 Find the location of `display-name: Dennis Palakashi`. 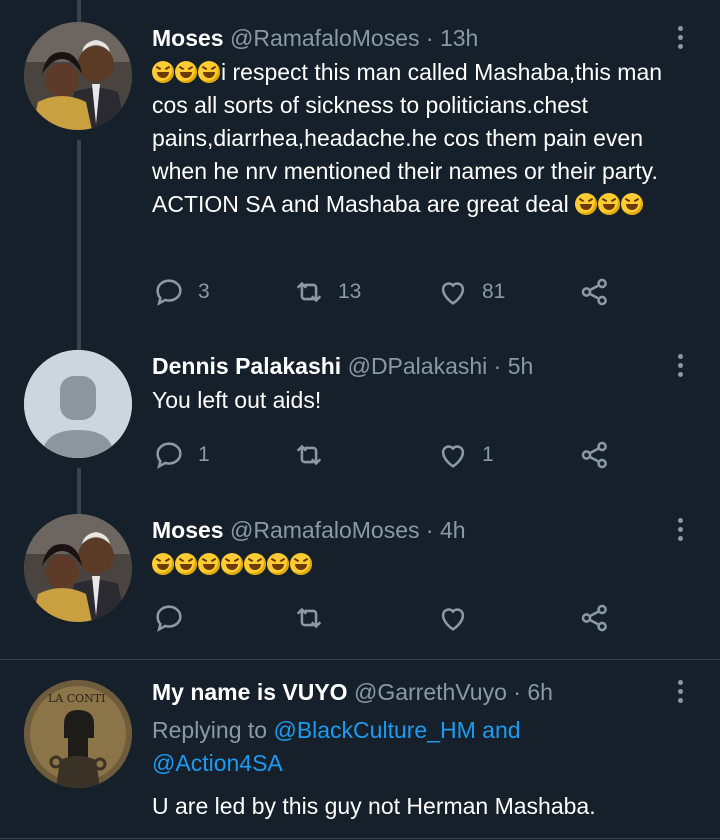

display-name: Dennis Palakashi is located at coordinates (246, 366).